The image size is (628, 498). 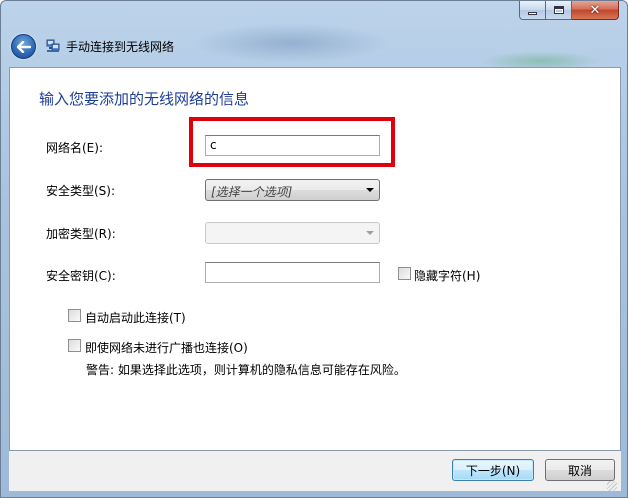 What do you see at coordinates (81, 276) in the screenshot?
I see `security-key-label: 安全密钥(C):` at bounding box center [81, 276].